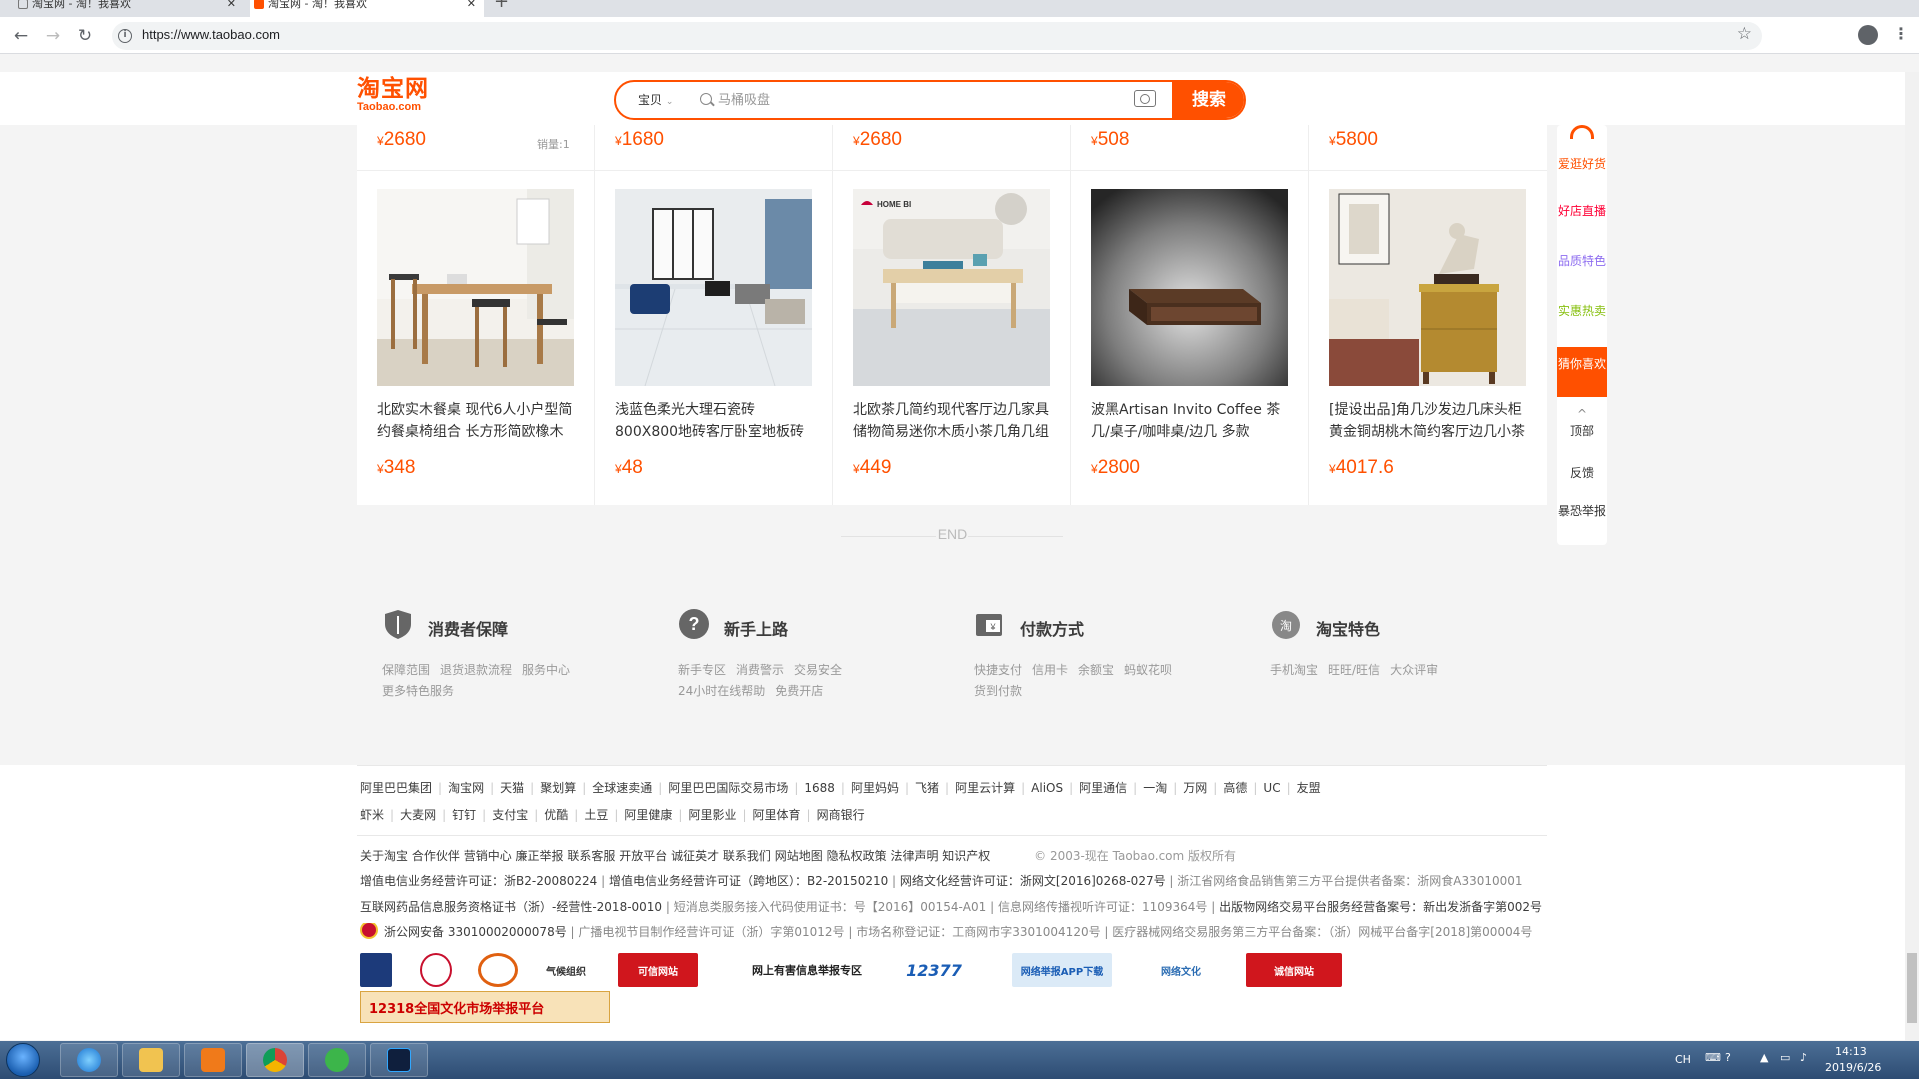 The image size is (1919, 1079). What do you see at coordinates (23, 1060) in the screenshot?
I see `start-button-icon` at bounding box center [23, 1060].